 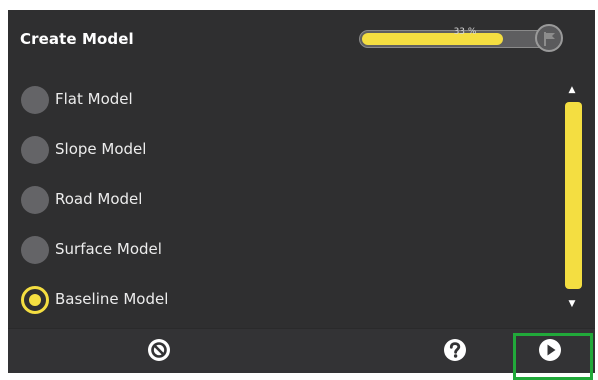 What do you see at coordinates (77, 39) in the screenshot?
I see `page-title: Create Model` at bounding box center [77, 39].